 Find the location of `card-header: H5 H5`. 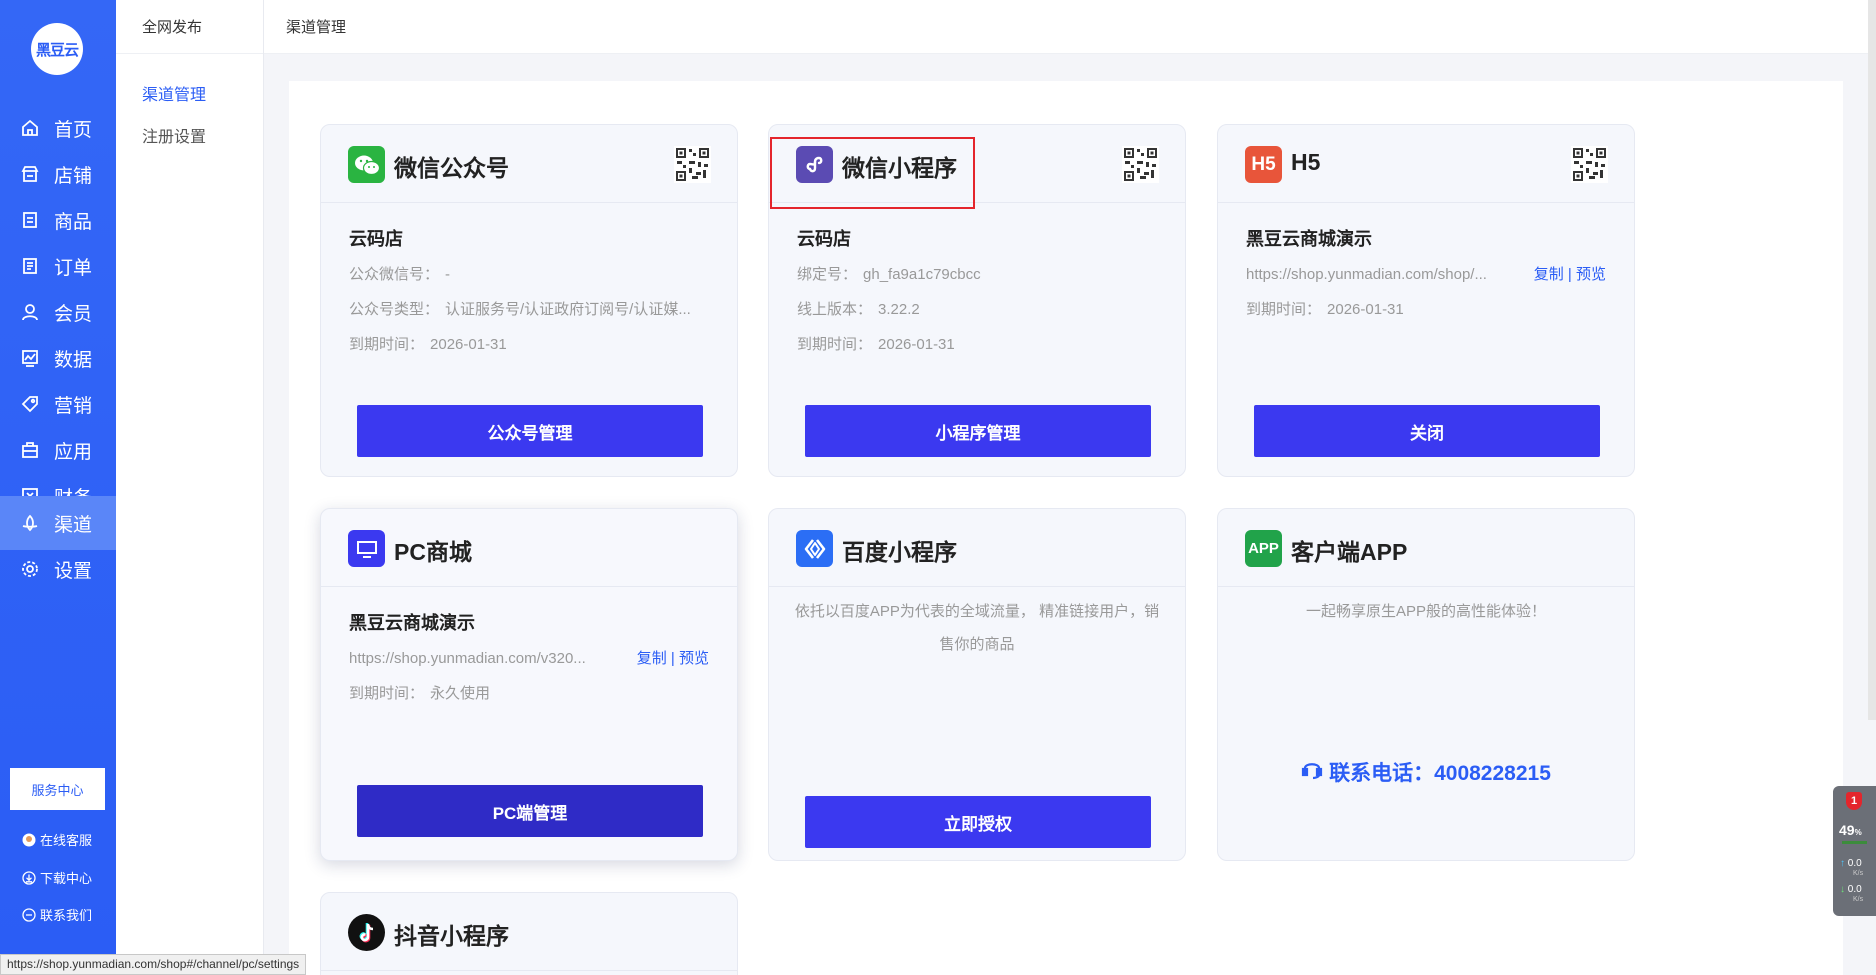

card-header: H5 H5 is located at coordinates (1426, 164).